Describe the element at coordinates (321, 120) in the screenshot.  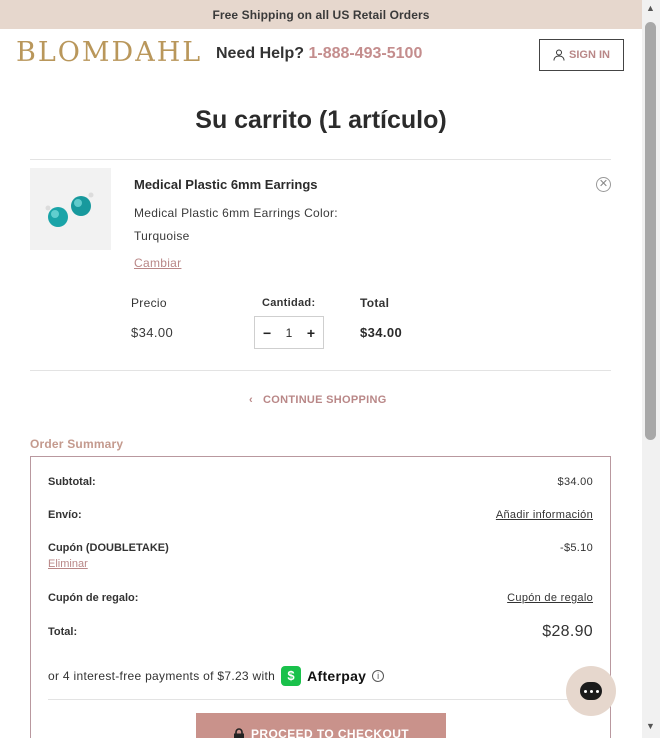
I see `page-title: Su carrito (1 artículo)` at that location.